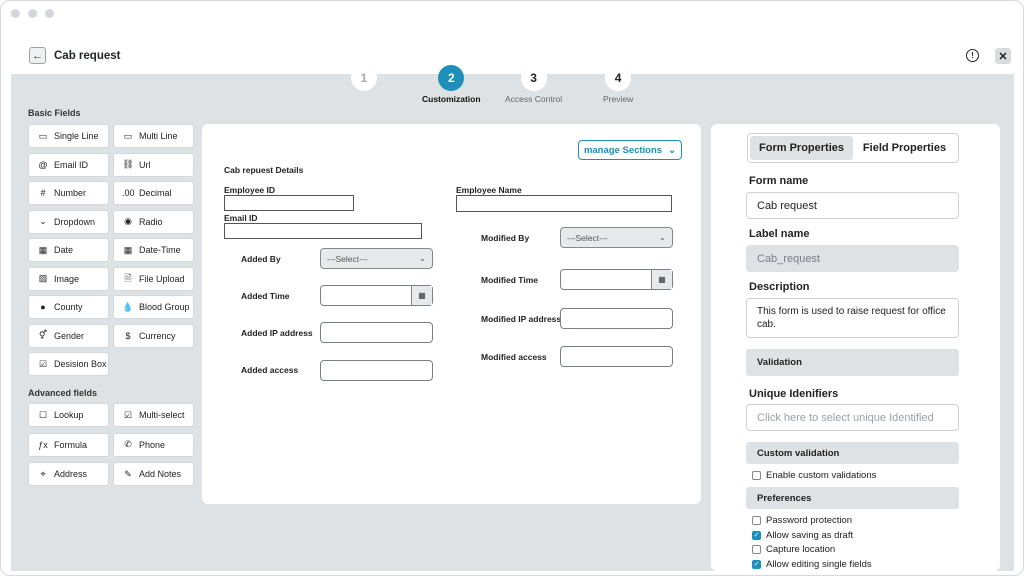 The width and height of the screenshot is (1024, 576). What do you see at coordinates (852, 205) in the screenshot?
I see `form-name-input: Cab request` at bounding box center [852, 205].